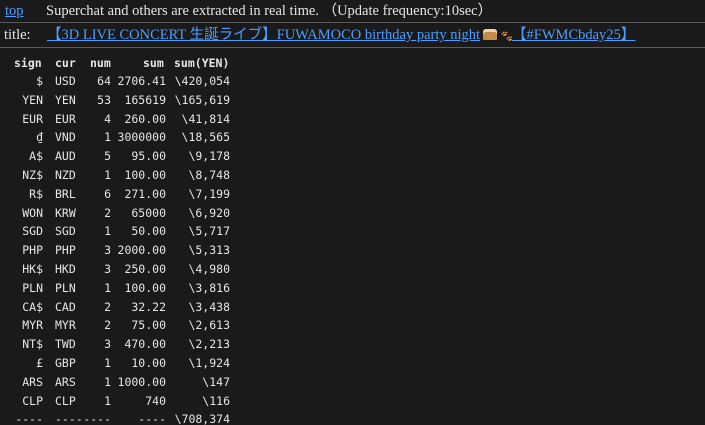 The height and width of the screenshot is (425, 705). I want to click on cell-cur: VND, so click(65, 137).